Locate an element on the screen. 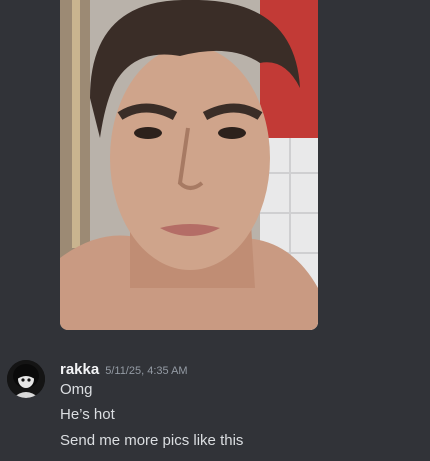 This screenshot has width=430, height=461. message-text-line: He’s hot is located at coordinates (87, 414).